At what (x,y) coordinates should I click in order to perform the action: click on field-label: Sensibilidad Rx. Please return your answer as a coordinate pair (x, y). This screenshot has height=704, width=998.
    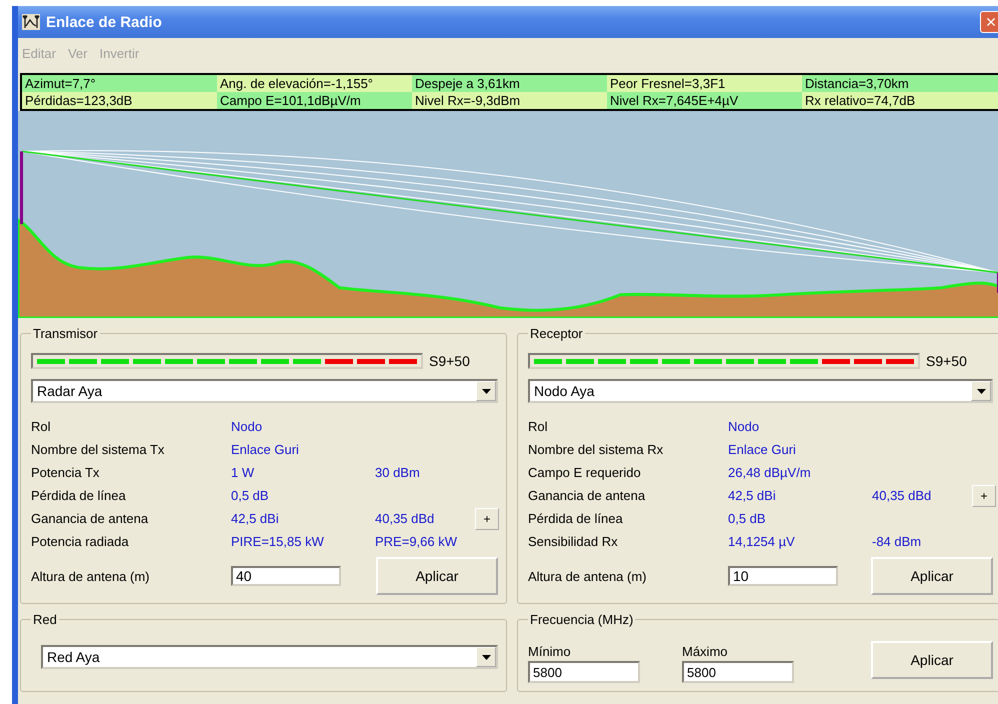
    Looking at the image, I should click on (573, 541).